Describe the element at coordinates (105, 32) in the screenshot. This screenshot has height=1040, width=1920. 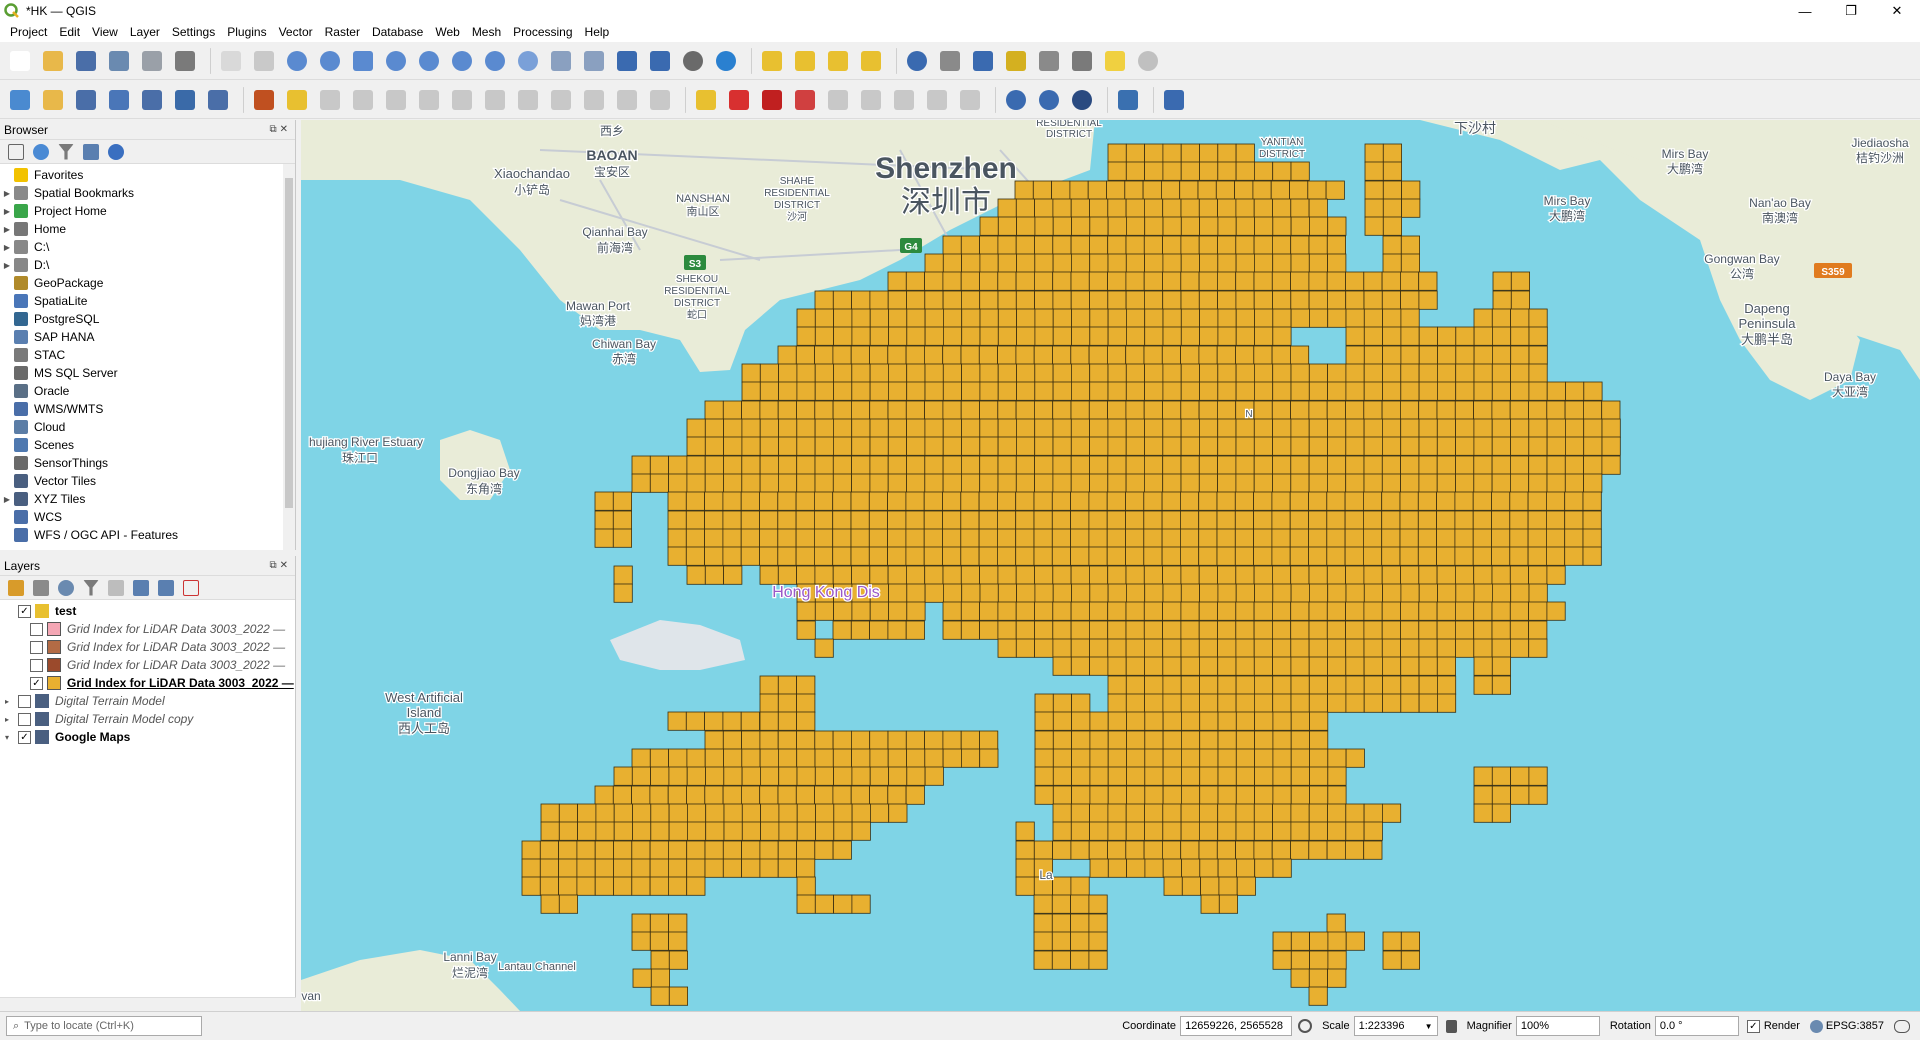
I see `menu-view: View` at that location.